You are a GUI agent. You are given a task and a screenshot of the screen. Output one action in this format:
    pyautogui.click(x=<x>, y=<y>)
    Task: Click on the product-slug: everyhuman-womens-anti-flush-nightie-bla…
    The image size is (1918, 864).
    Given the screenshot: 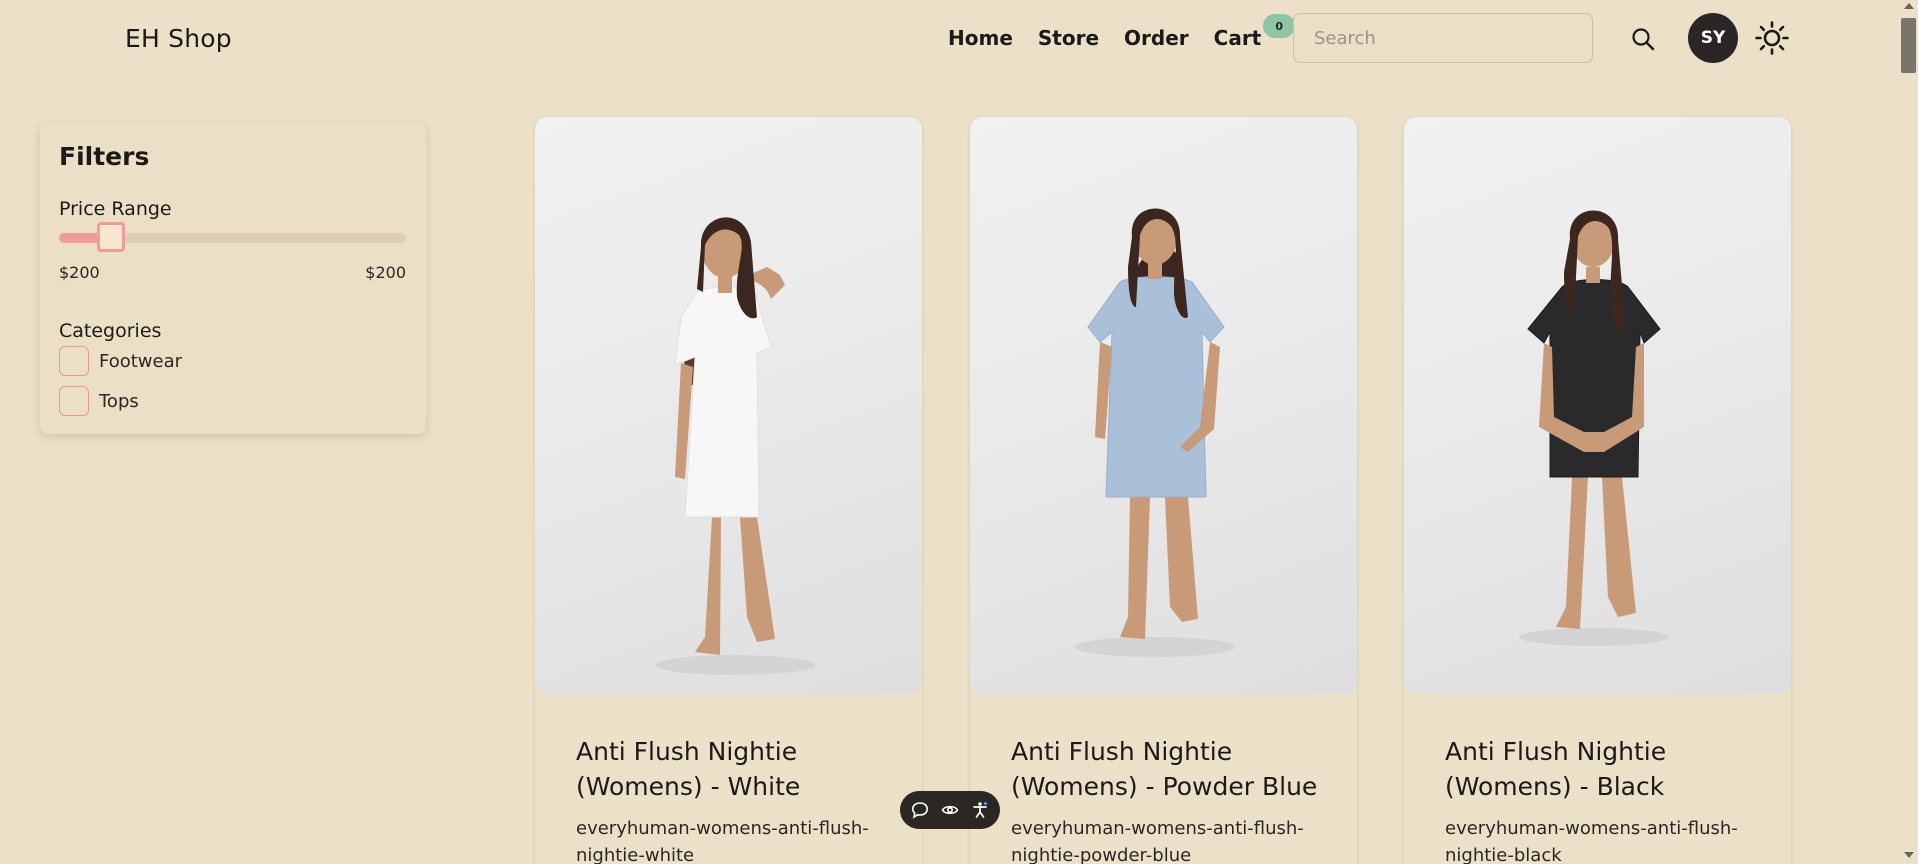 What is the action you would take?
    pyautogui.click(x=1591, y=841)
    